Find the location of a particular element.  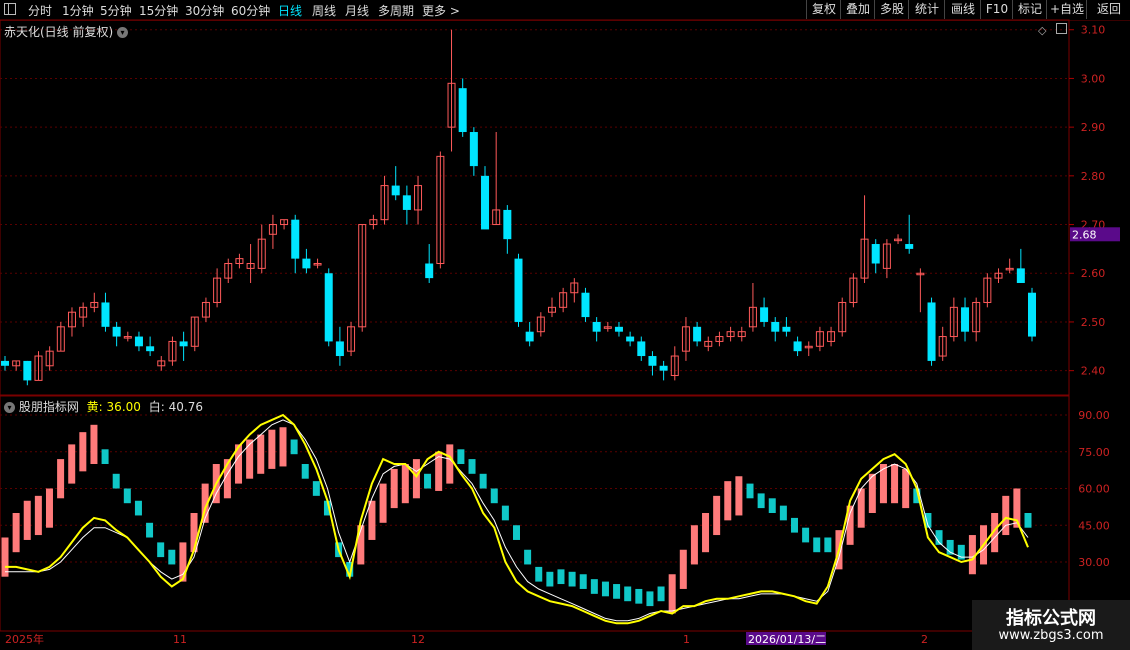

yellow-label: 黄: is located at coordinates (94, 407).